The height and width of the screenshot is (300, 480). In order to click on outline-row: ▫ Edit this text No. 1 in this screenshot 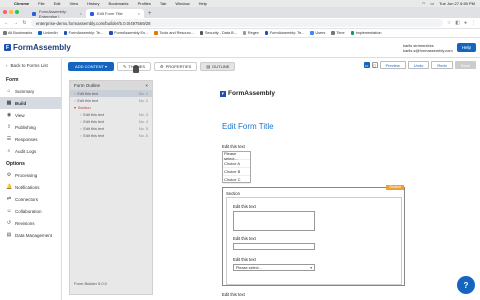, I will do `click(111, 93)`.